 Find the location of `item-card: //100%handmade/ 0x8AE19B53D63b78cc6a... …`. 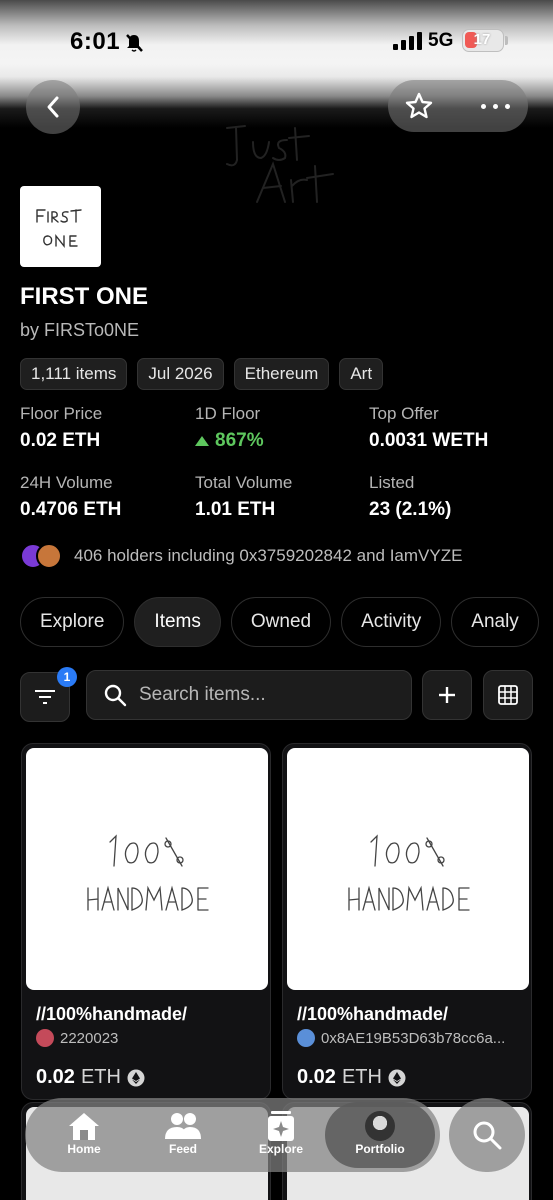

item-card: //100%handmade/ 0x8AE19B53D63b78cc6a... … is located at coordinates (407, 921).